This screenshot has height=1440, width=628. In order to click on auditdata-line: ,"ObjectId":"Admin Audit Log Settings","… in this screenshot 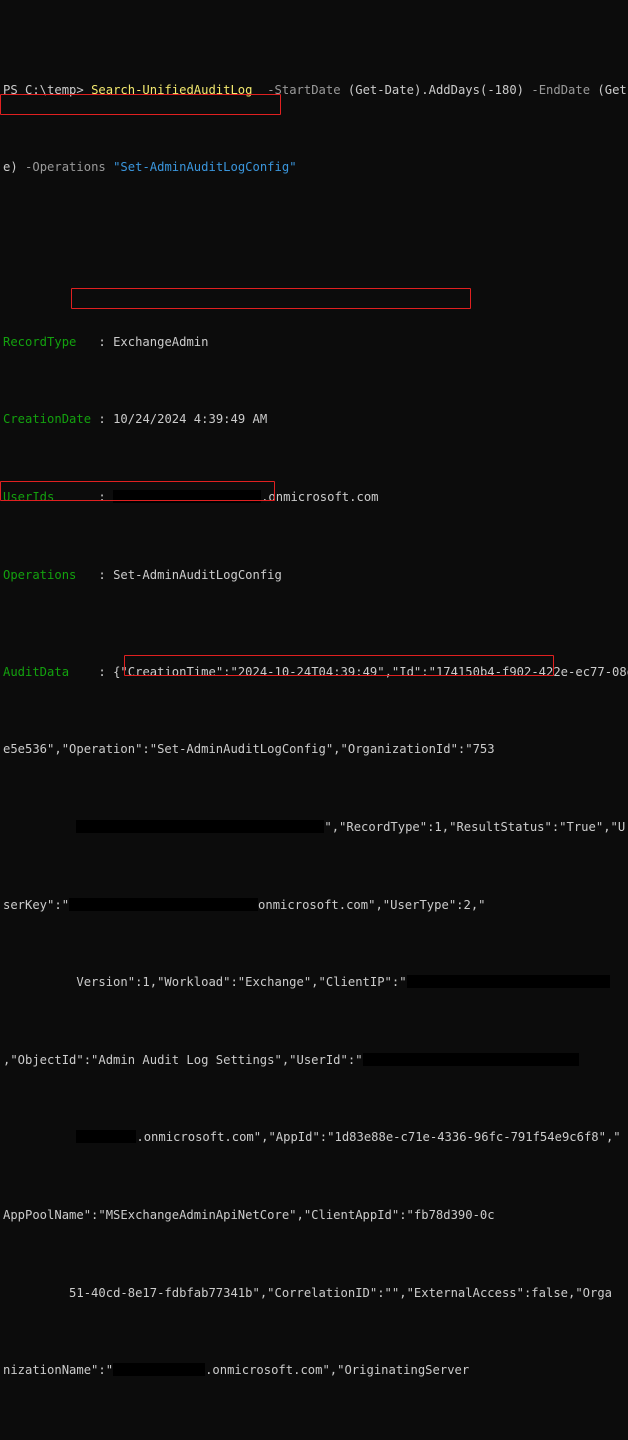, I will do `click(183, 1059)`.